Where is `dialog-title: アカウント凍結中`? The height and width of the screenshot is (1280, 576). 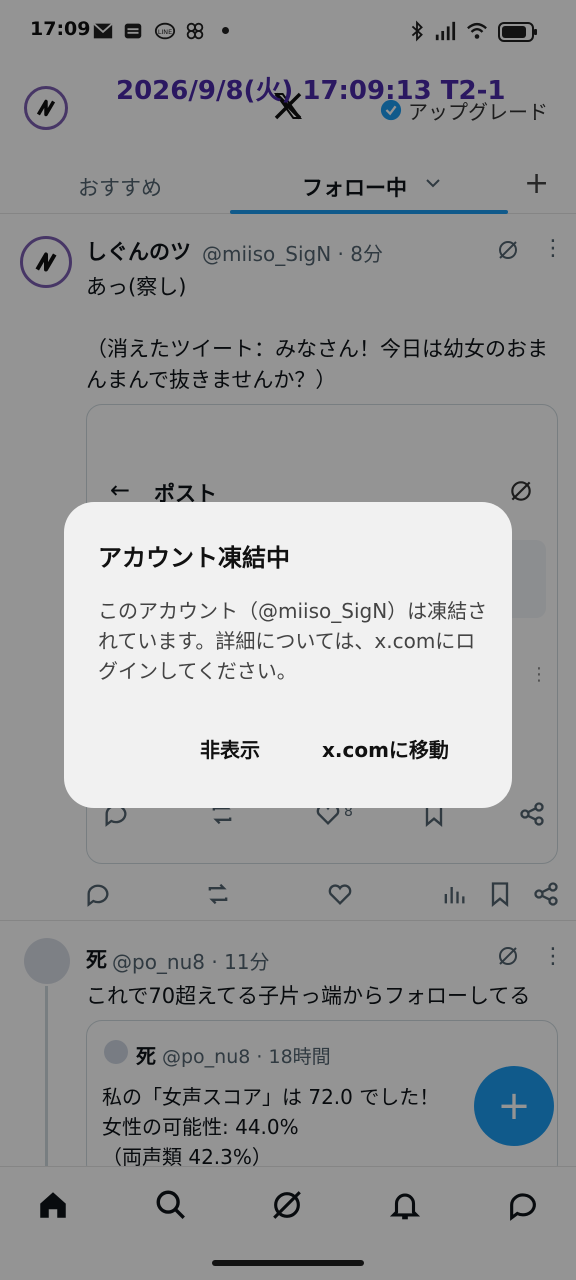 dialog-title: アカウント凍結中 is located at coordinates (194, 558).